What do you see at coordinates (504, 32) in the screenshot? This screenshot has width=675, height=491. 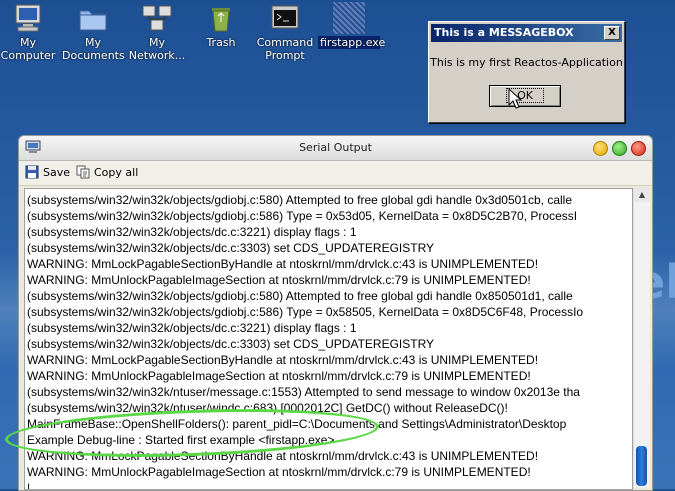 I see `messagebox-title: This is a MESSAGEBOX` at bounding box center [504, 32].